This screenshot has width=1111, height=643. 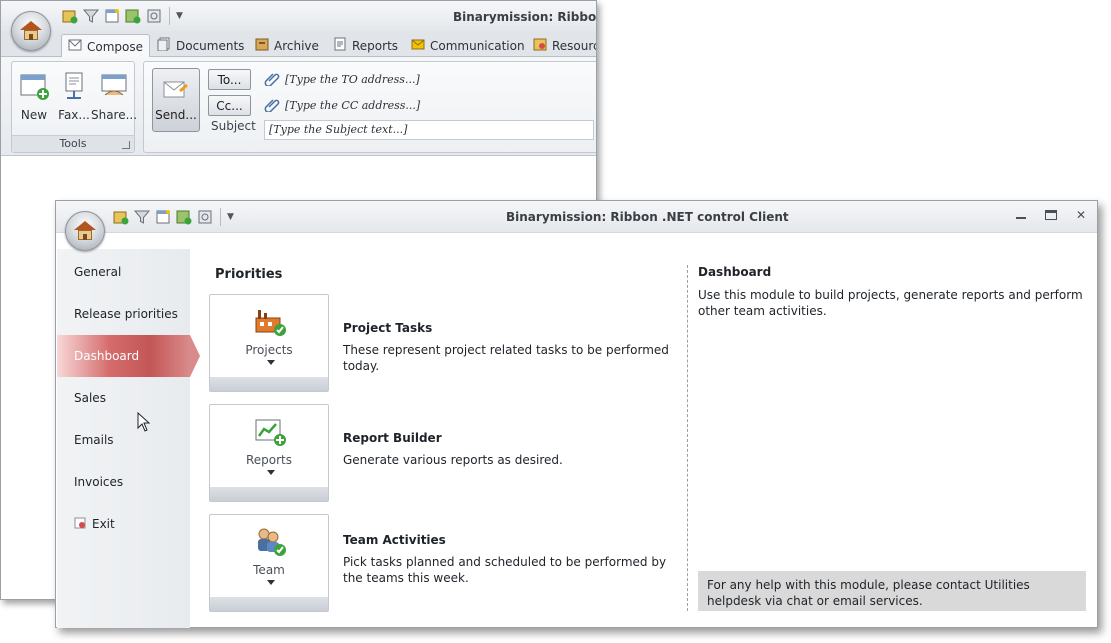 I want to click on report-builder-description: Generate various reports as desired., so click(x=453, y=460).